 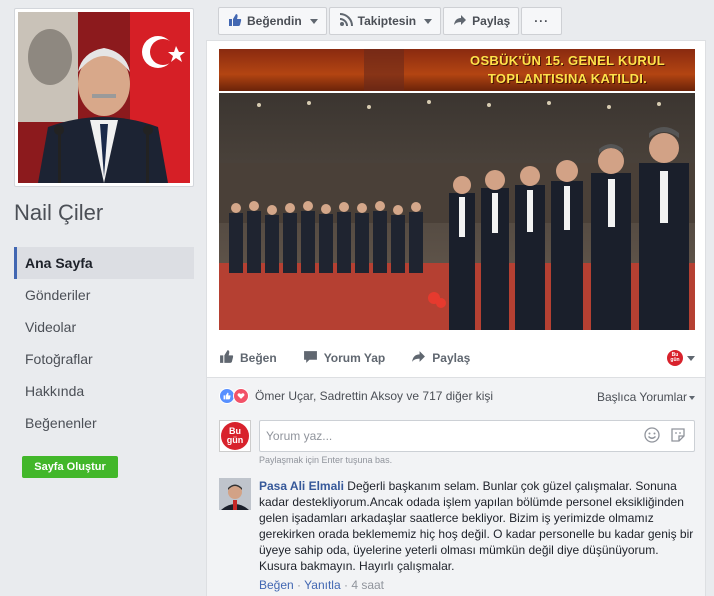 What do you see at coordinates (641, 397) in the screenshot?
I see `comment-sort-label: Başlıca Yorumlar` at bounding box center [641, 397].